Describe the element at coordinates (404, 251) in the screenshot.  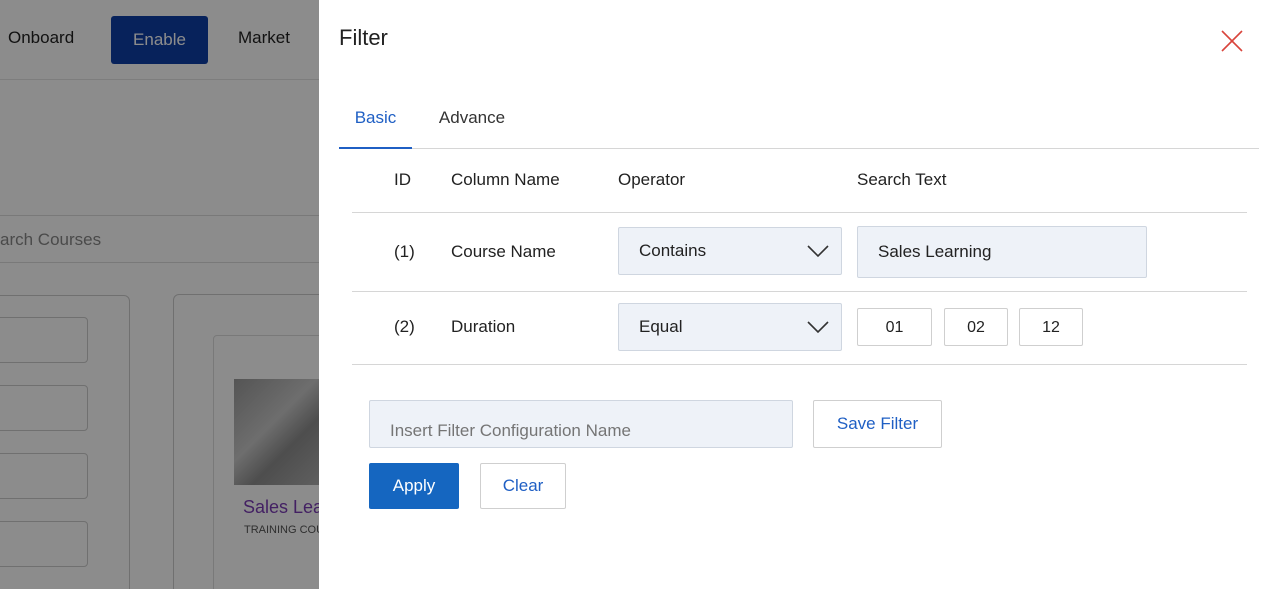
I see `row-id: (1)` at that location.